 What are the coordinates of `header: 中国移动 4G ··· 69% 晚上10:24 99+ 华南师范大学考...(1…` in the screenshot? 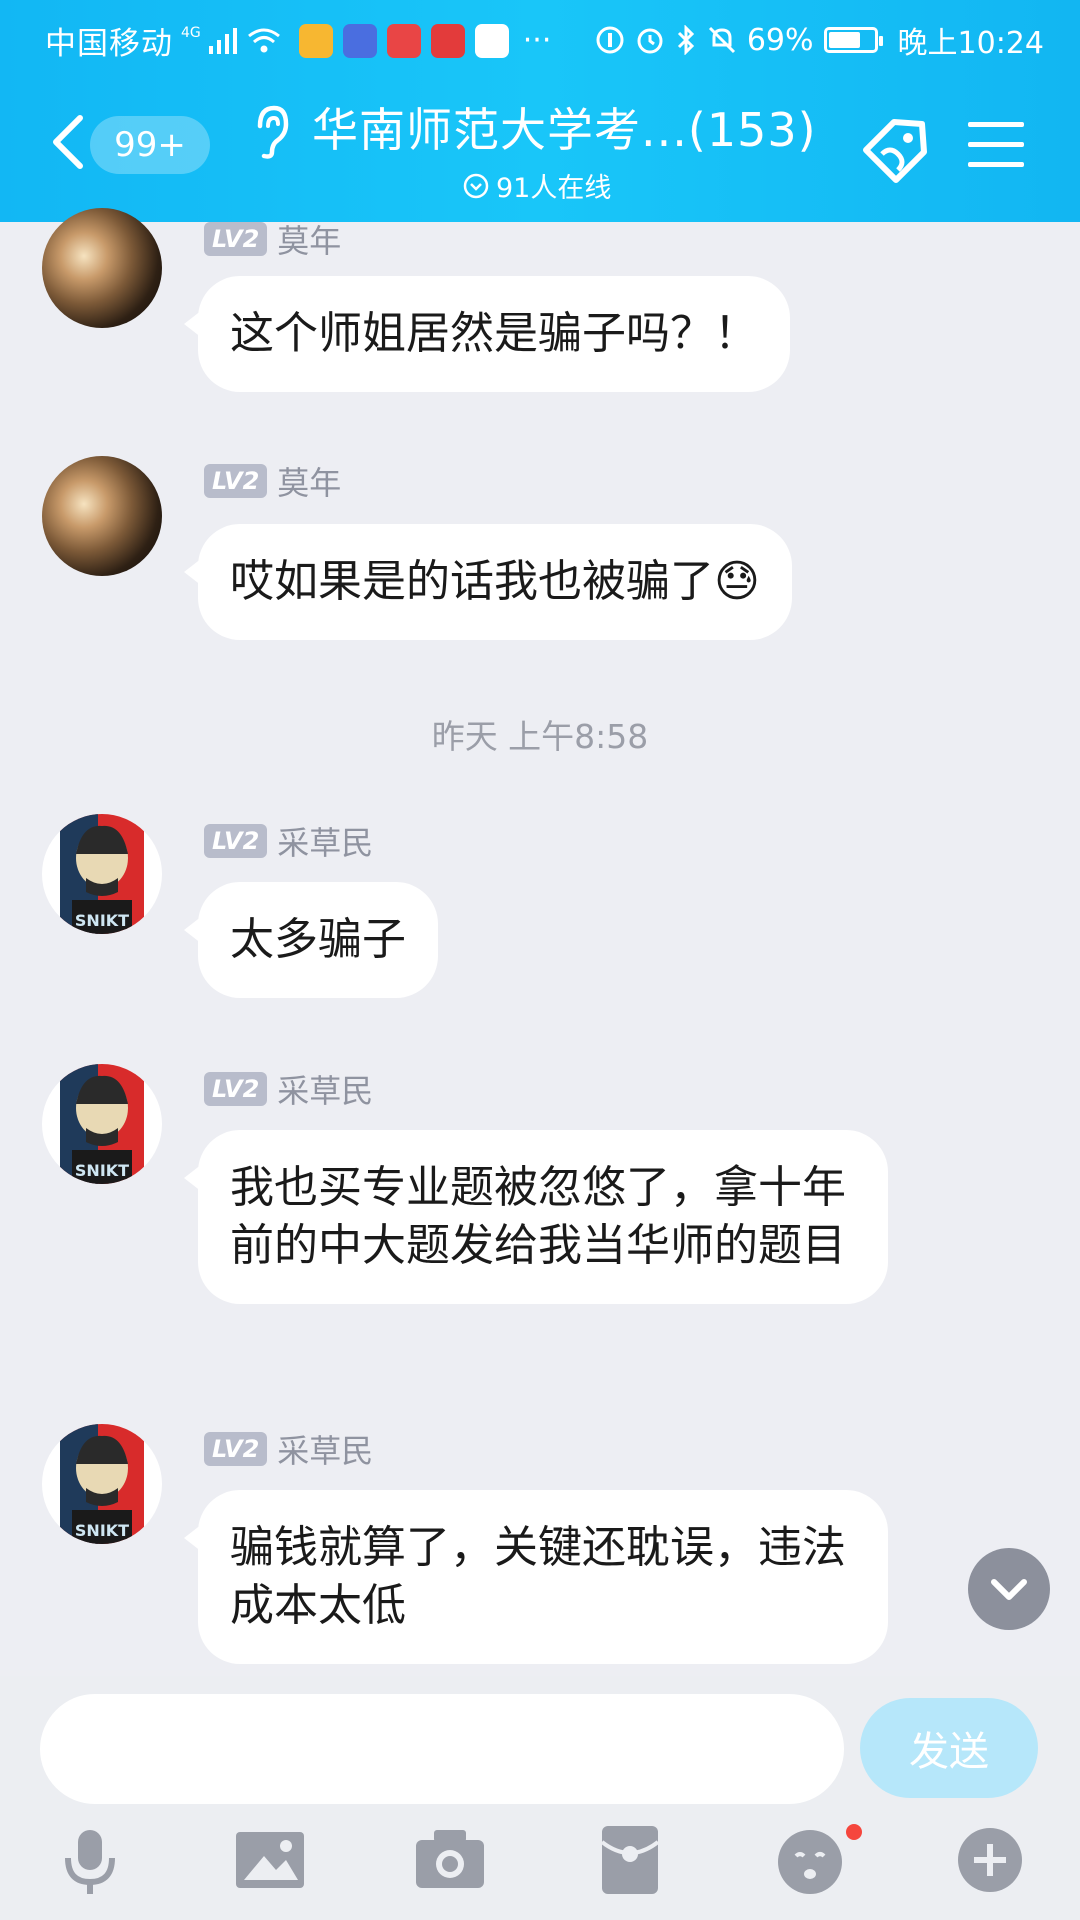 It's located at (540, 111).